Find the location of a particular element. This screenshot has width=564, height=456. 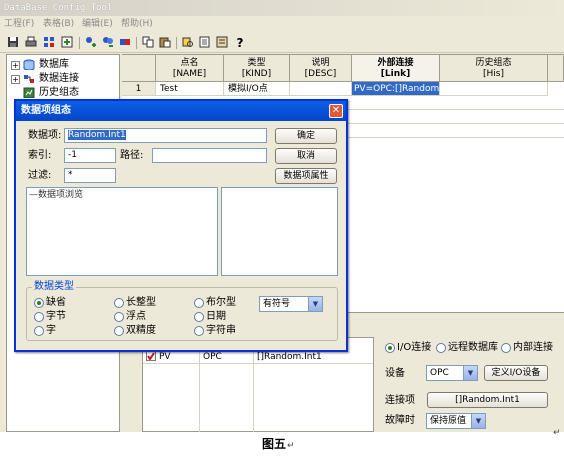

column-header-name: 点名 [NAME] is located at coordinates (190, 68).